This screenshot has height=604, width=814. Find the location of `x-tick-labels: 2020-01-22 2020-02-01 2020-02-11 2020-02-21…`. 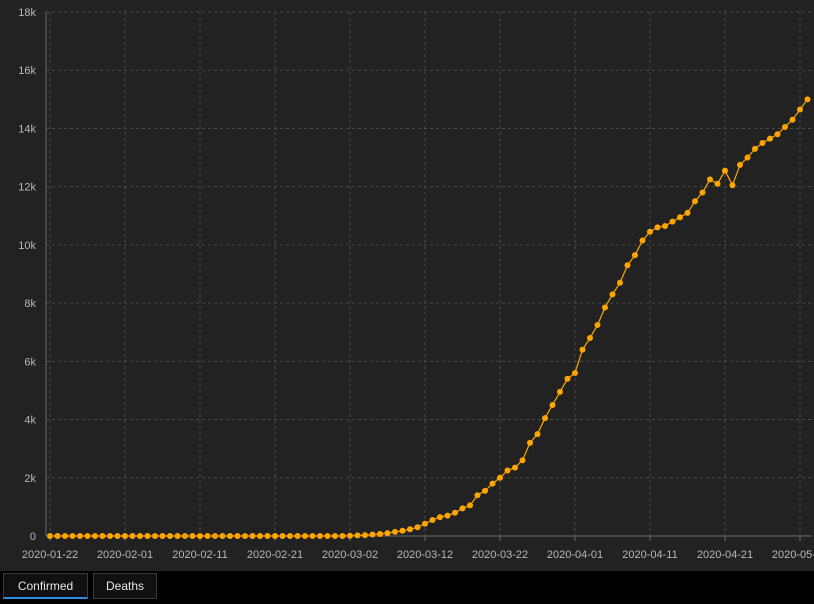

x-tick-labels: 2020-01-22 2020-02-01 2020-02-11 2020-02-21… is located at coordinates (418, 555).